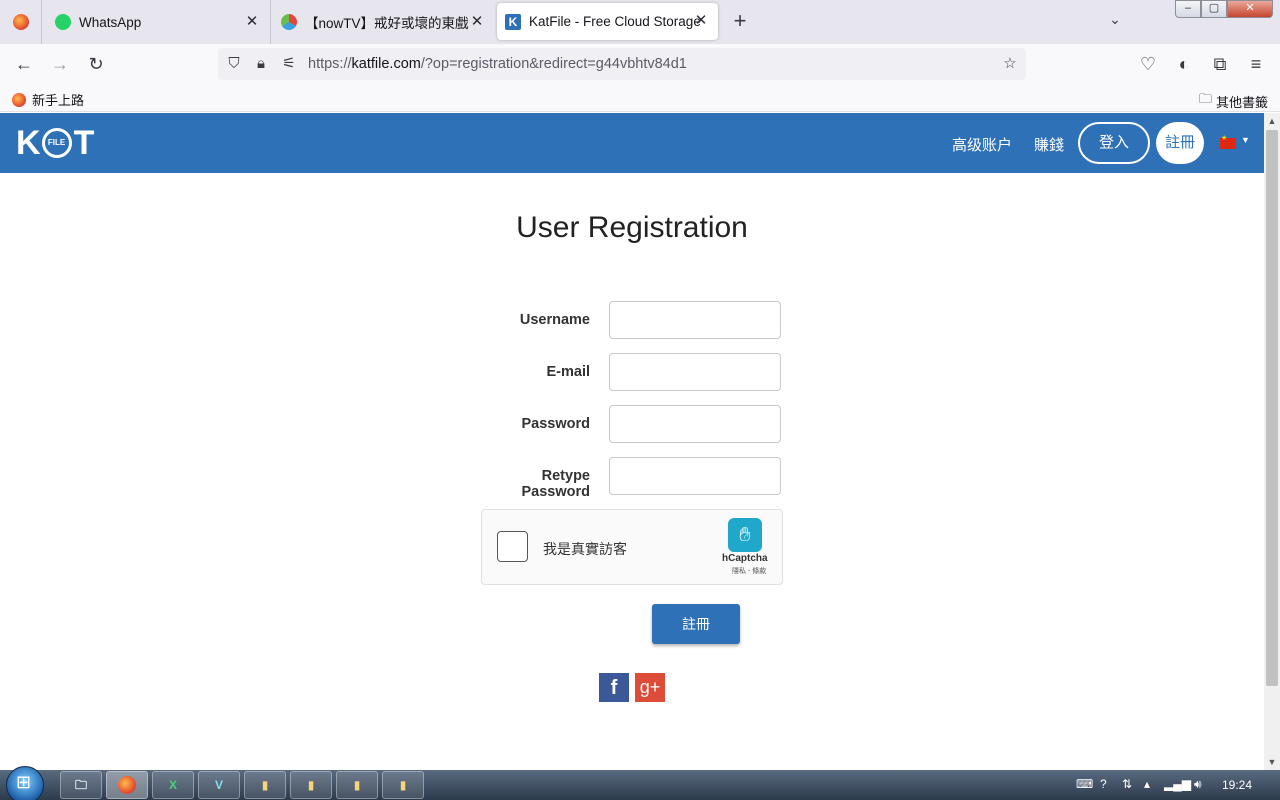  Describe the element at coordinates (1177, 784) in the screenshot. I see `network-signal-icon: ▂▄▆` at that location.